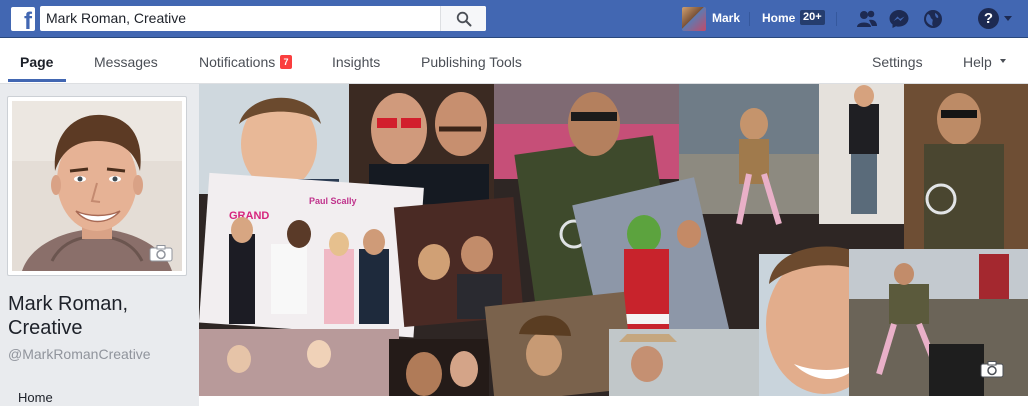 This screenshot has width=1028, height=406. What do you see at coordinates (992, 369) in the screenshot?
I see `update-cover-photo-camera-icon` at bounding box center [992, 369].